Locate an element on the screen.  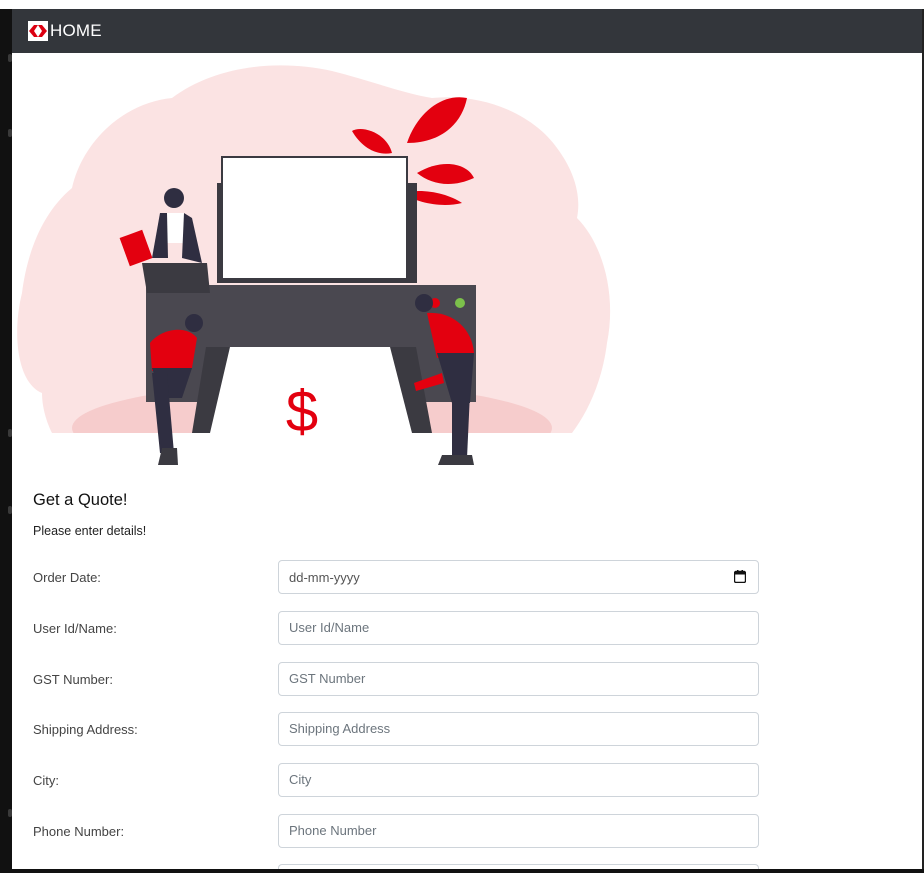
form-subtitle: Please enter details! is located at coordinates (90, 531).